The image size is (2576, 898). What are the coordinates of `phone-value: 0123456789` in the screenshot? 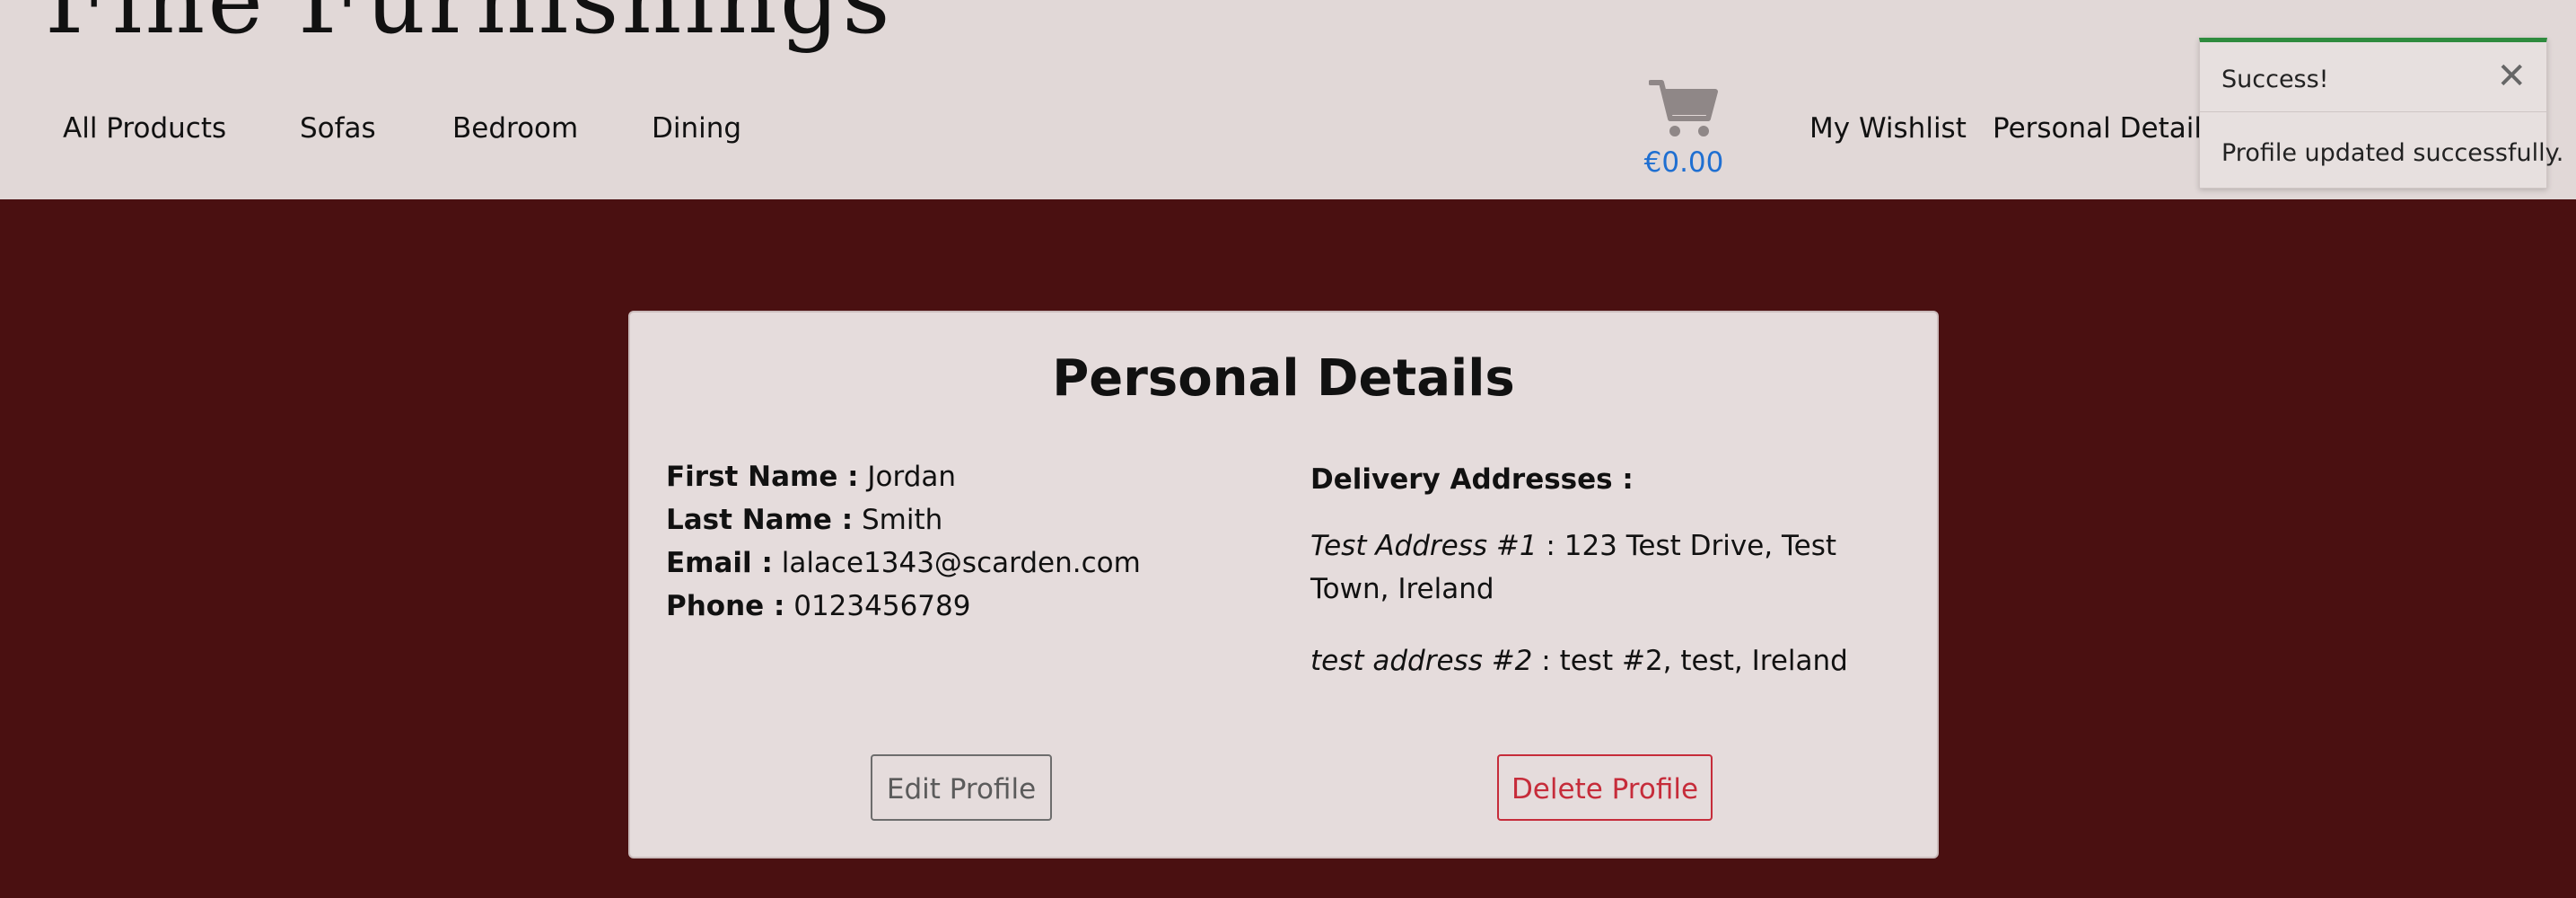 It's located at (882, 606).